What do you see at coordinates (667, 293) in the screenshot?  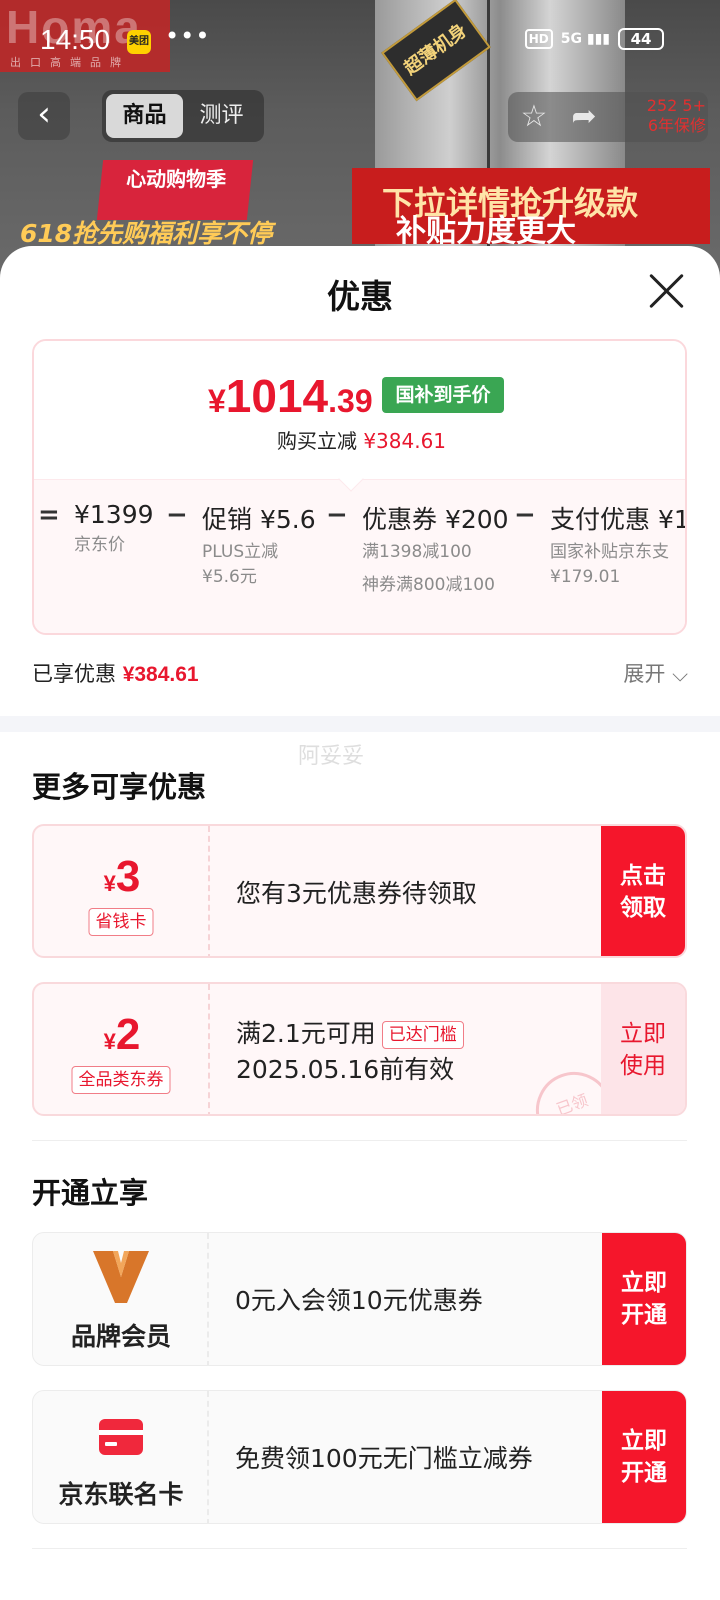 I see `close-button` at bounding box center [667, 293].